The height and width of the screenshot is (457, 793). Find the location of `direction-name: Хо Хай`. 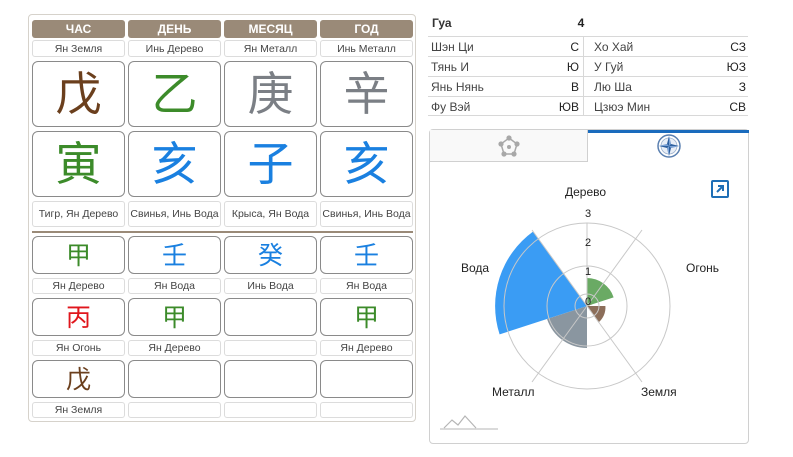

direction-name: Хо Хай is located at coordinates (614, 47).